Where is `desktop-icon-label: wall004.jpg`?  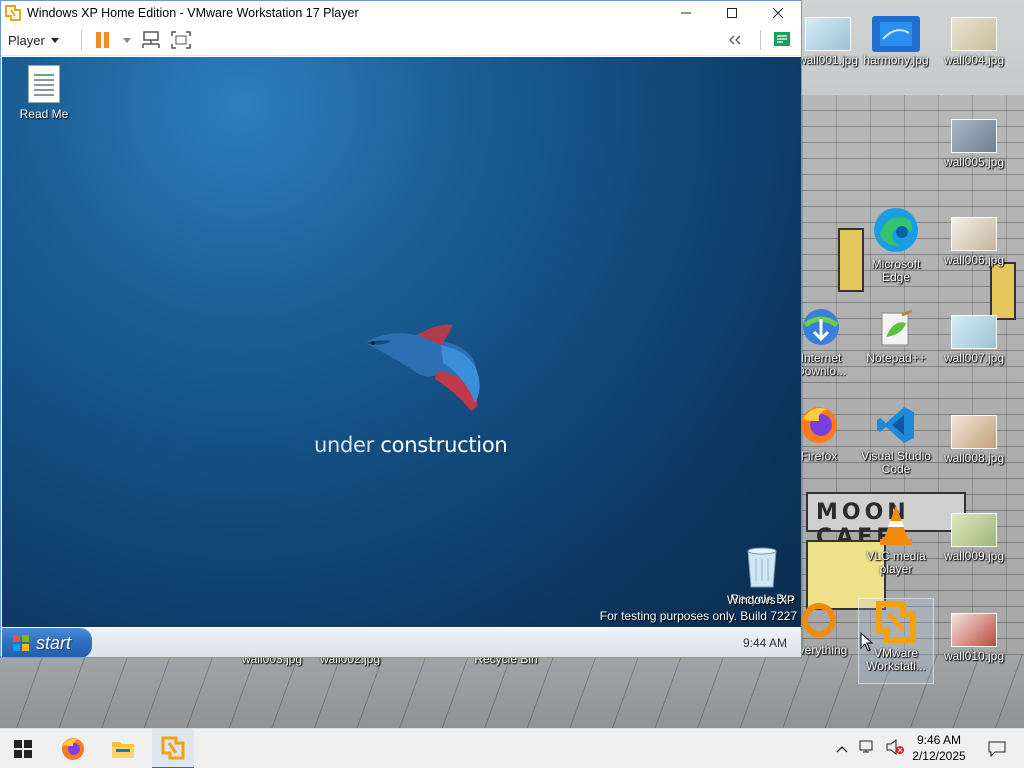
desktop-icon-label: wall004.jpg is located at coordinates (974, 60).